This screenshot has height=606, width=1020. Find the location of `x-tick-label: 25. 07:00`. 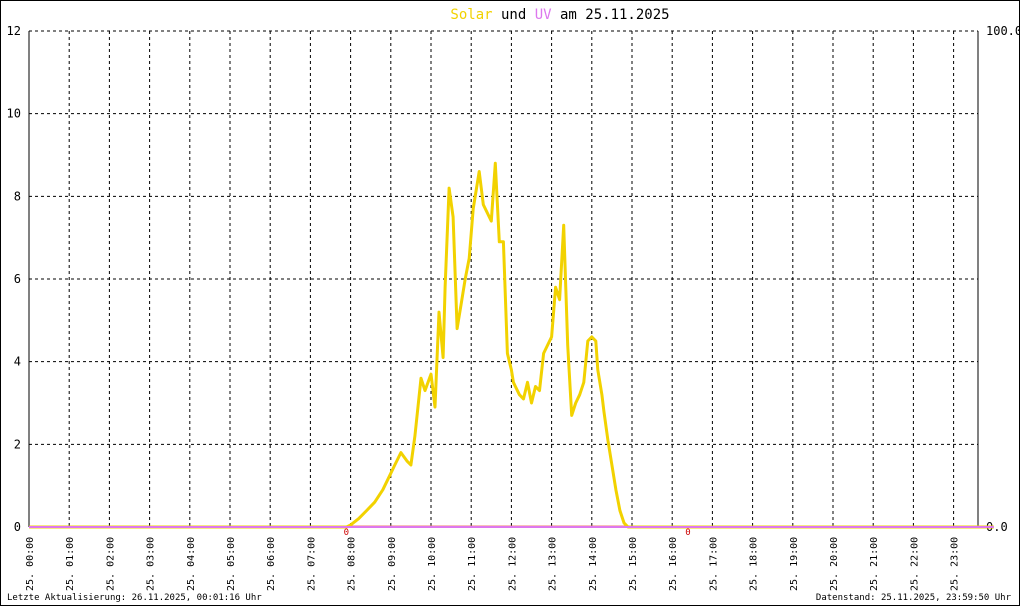

x-tick-label: 25. 07:00 is located at coordinates (311, 564).